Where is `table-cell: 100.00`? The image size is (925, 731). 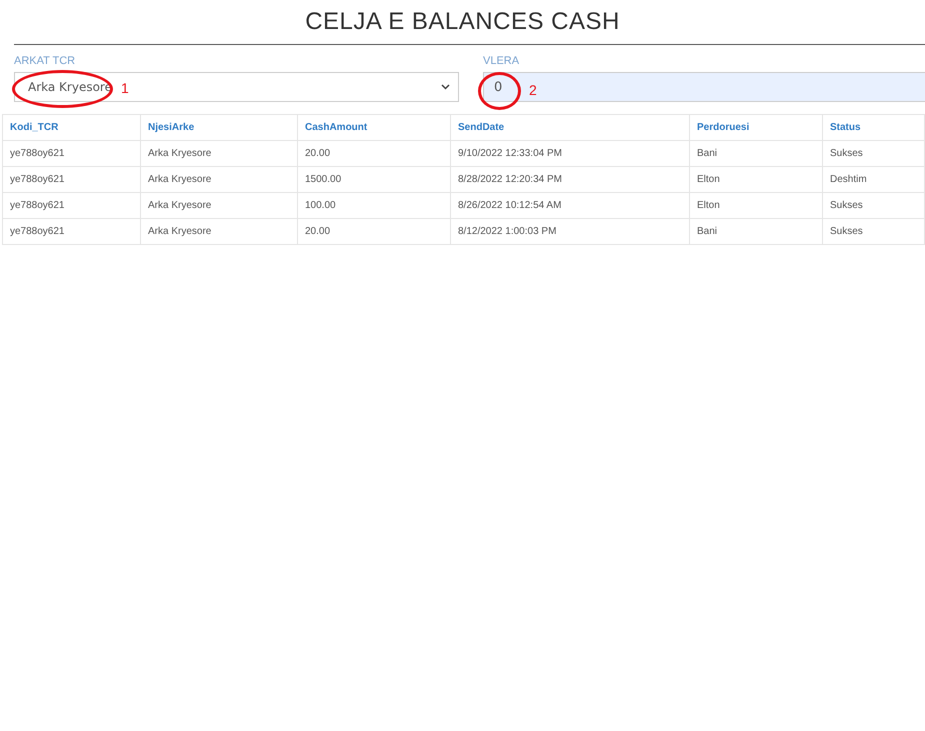
table-cell: 100.00 is located at coordinates (374, 205).